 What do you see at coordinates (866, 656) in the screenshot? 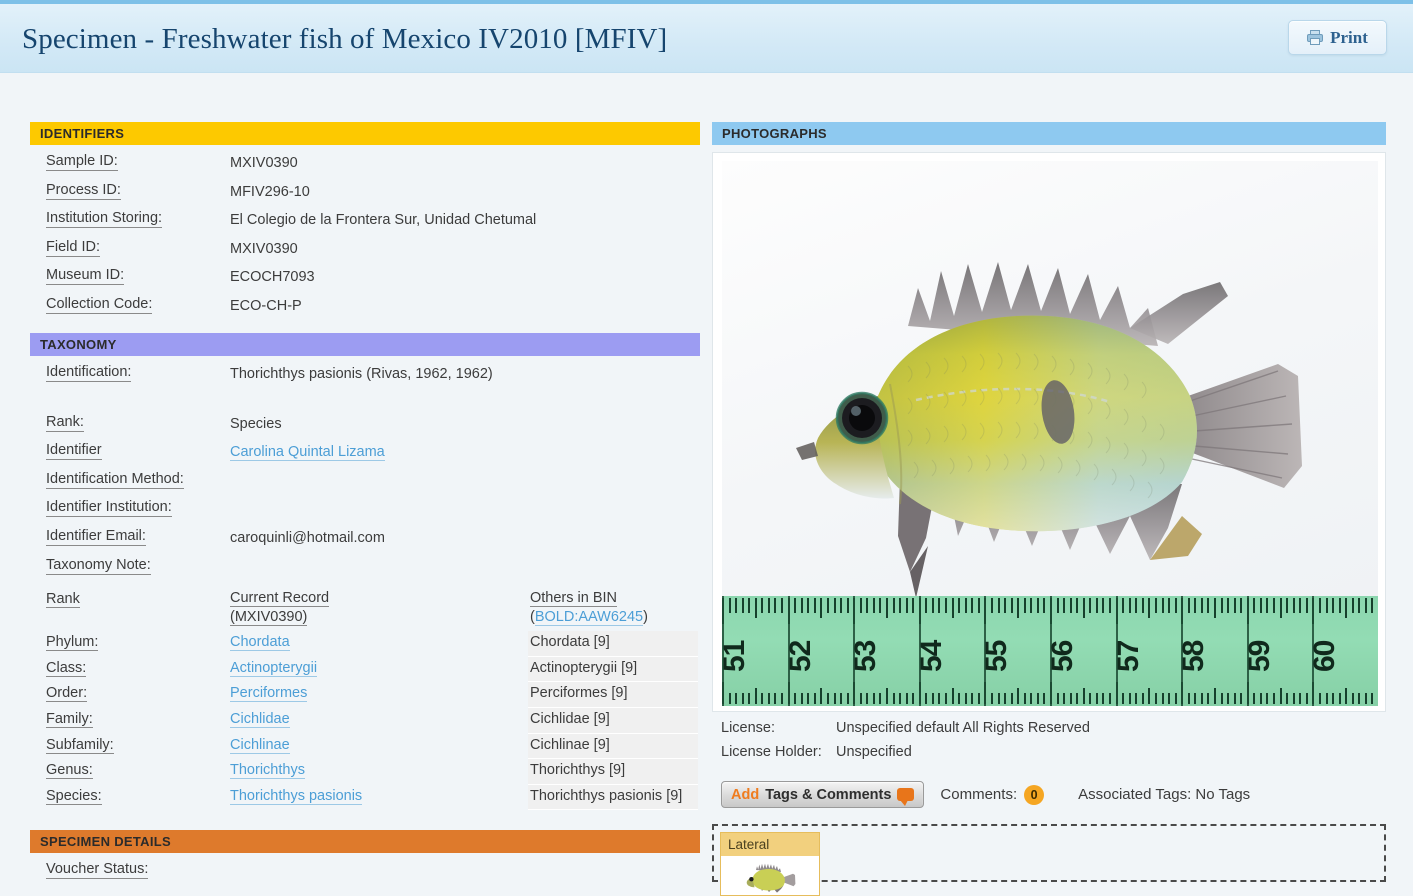
I see `ruler-number: 53` at bounding box center [866, 656].